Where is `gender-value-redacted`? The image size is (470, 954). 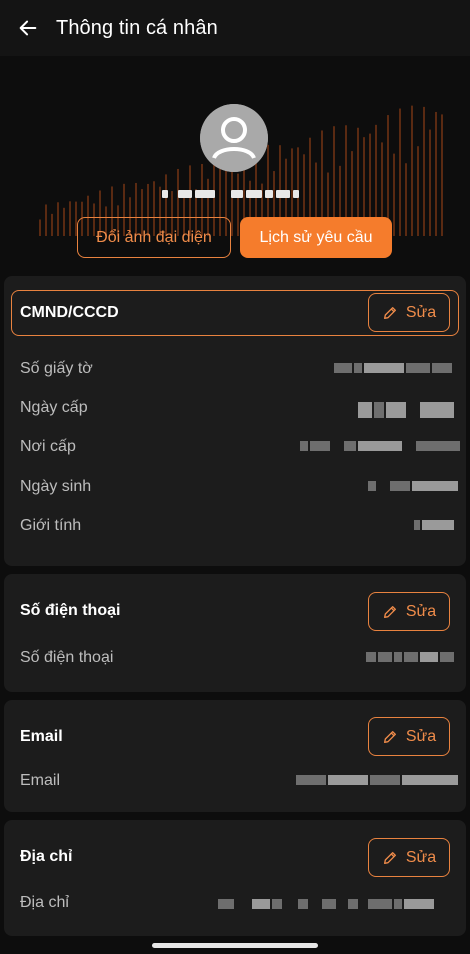
gender-value-redacted is located at coordinates (434, 525).